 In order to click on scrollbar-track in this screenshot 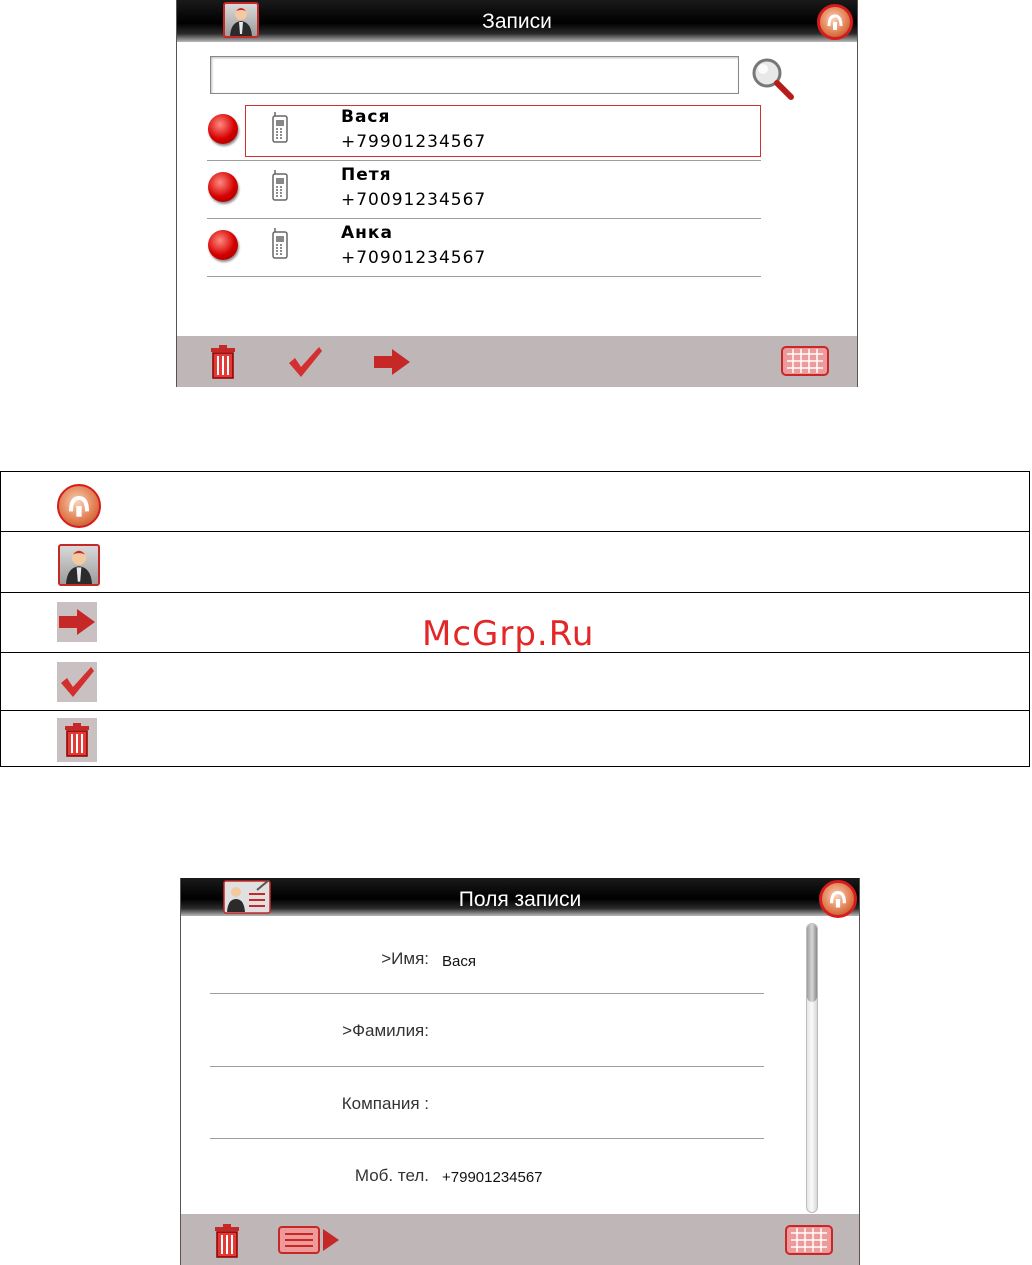, I will do `click(812, 1068)`.